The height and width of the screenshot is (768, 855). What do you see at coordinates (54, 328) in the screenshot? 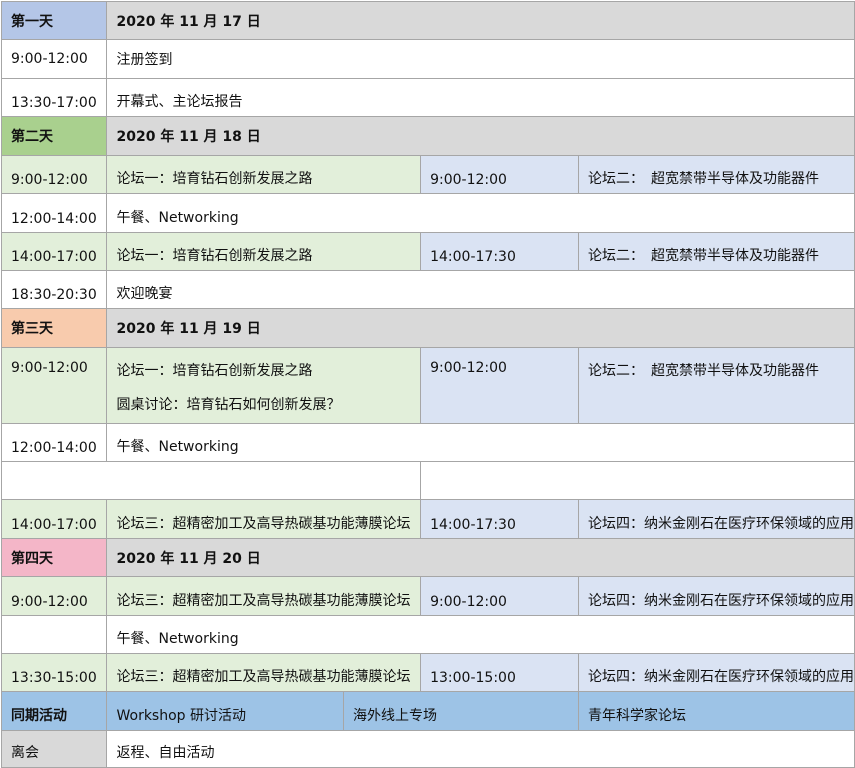
I see `day-3-label: 第三天` at bounding box center [54, 328].